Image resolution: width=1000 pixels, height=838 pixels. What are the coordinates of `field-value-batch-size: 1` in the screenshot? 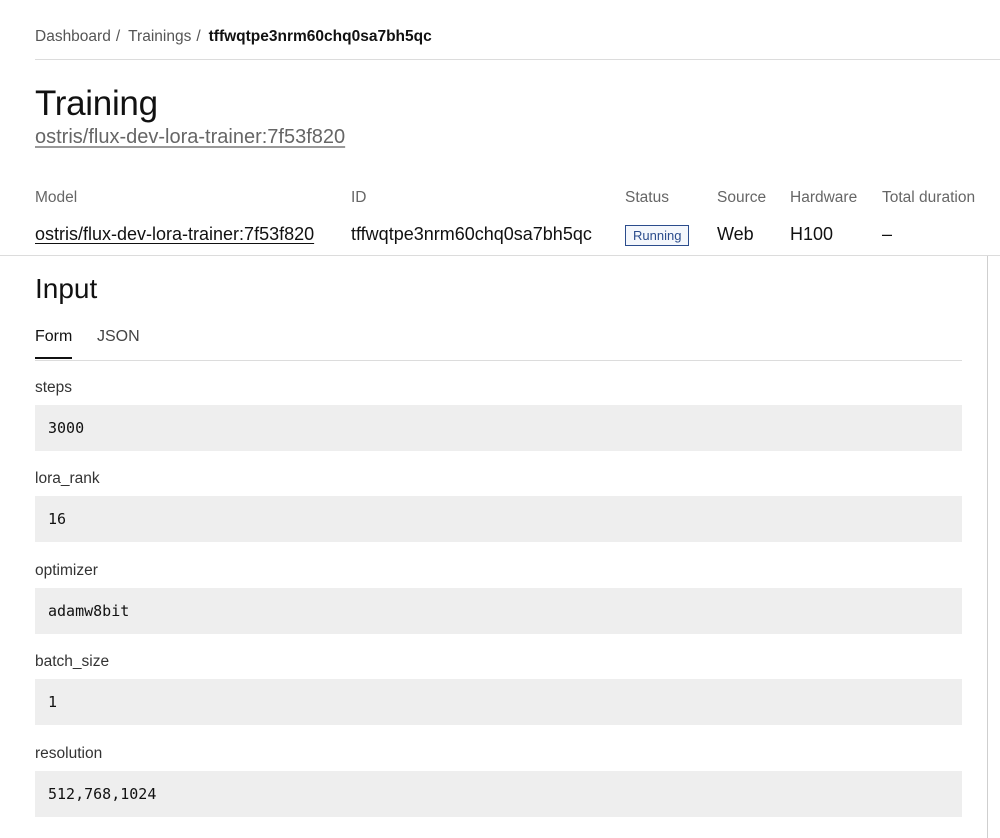 It's located at (498, 702).